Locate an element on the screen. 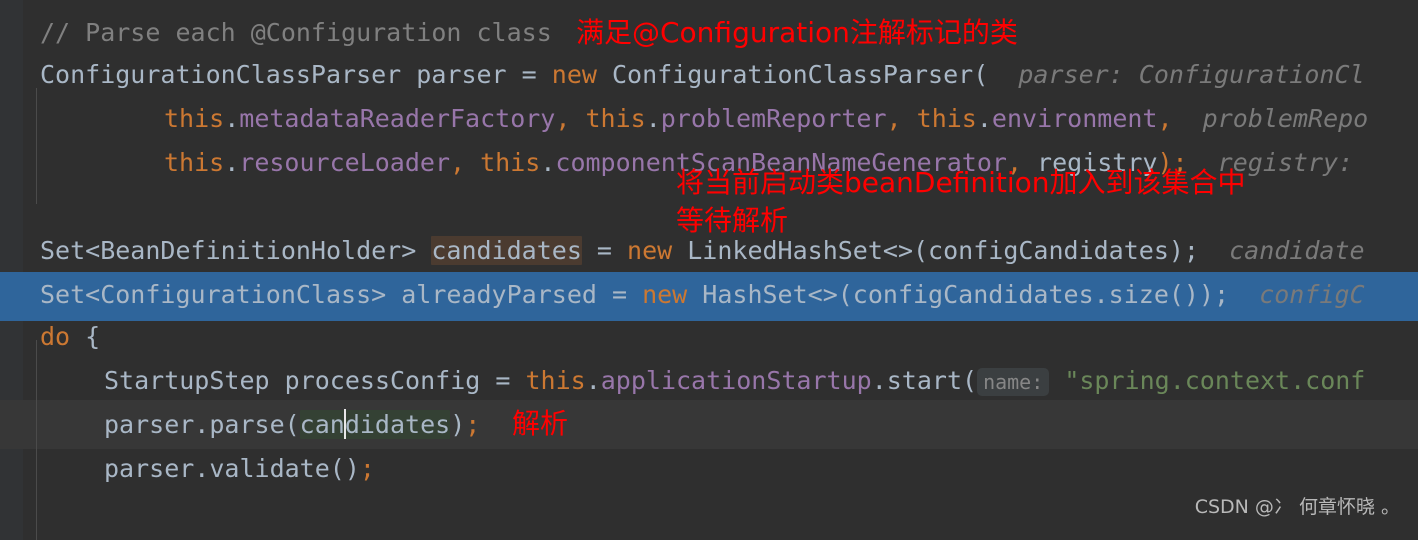 This screenshot has width=1418, height=540. keyword-do: do is located at coordinates (55, 336).